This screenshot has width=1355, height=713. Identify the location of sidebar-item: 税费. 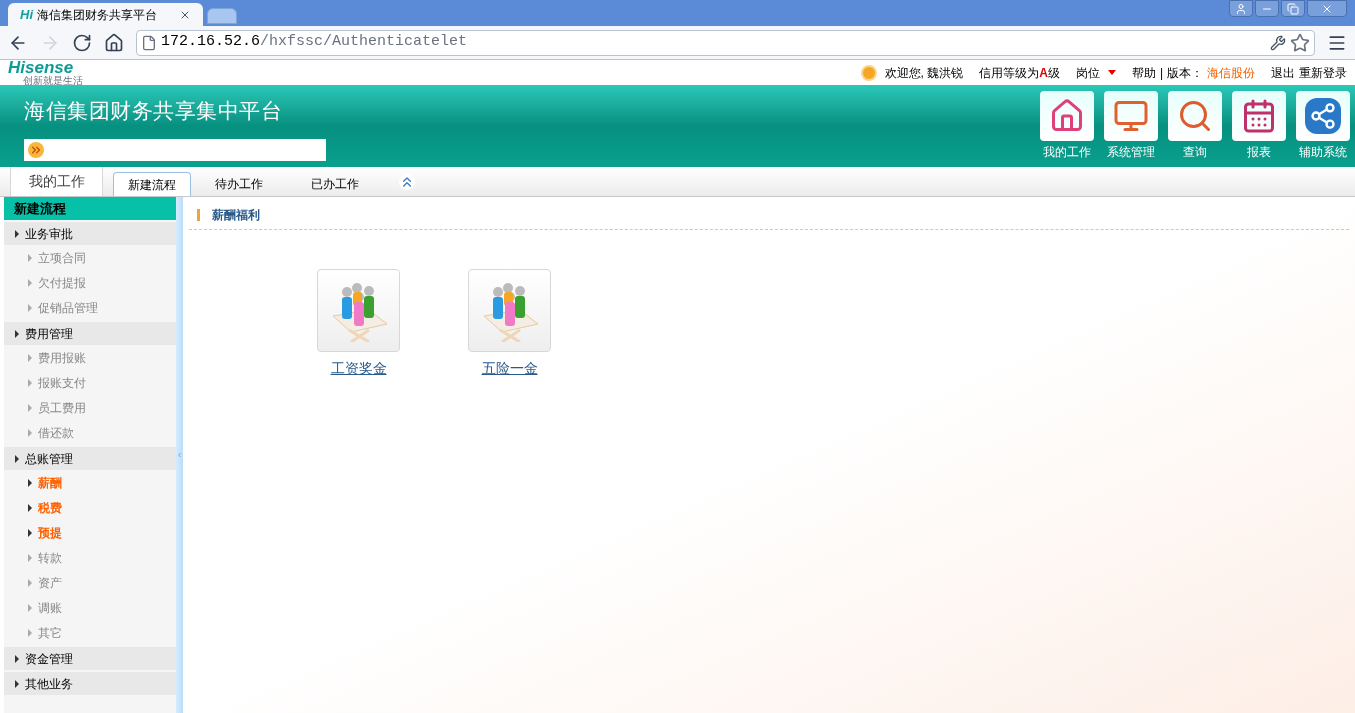
(90, 507).